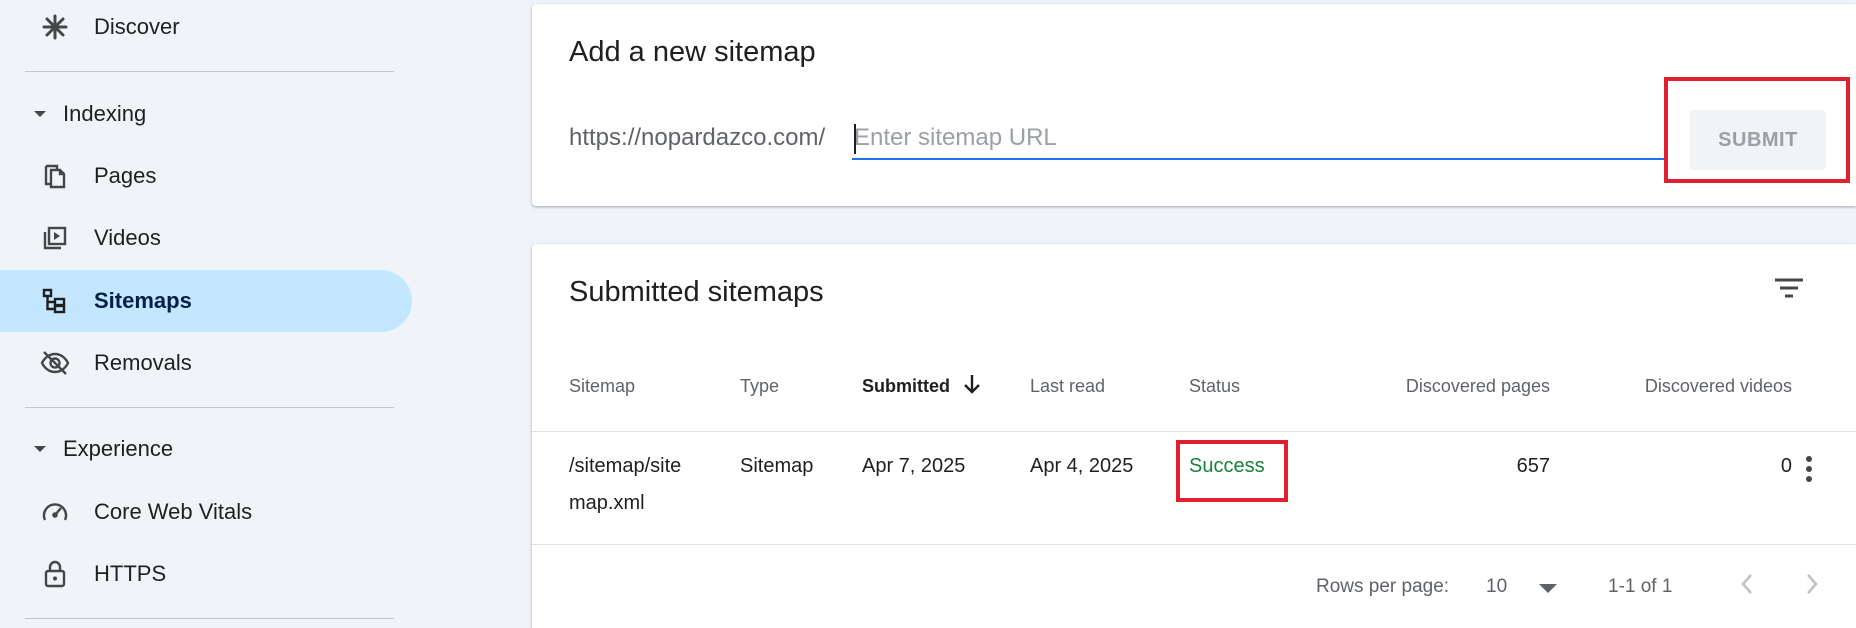 The height and width of the screenshot is (628, 1856). Describe the element at coordinates (1497, 586) in the screenshot. I see `rows-per-page-value: 10` at that location.